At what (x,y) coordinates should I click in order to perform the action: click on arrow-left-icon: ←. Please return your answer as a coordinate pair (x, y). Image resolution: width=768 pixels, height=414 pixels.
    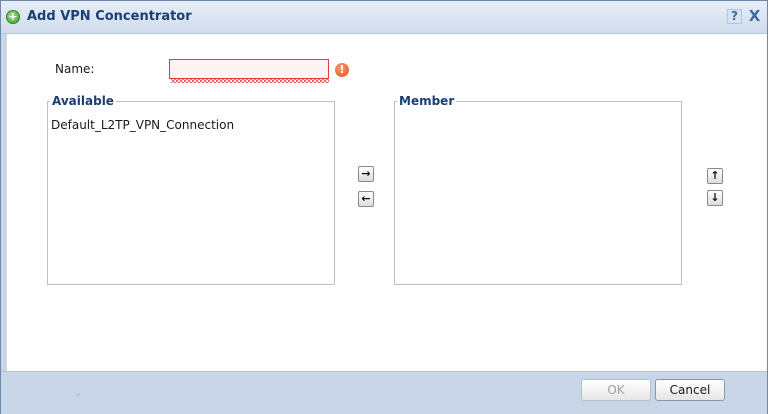
    Looking at the image, I should click on (366, 198).